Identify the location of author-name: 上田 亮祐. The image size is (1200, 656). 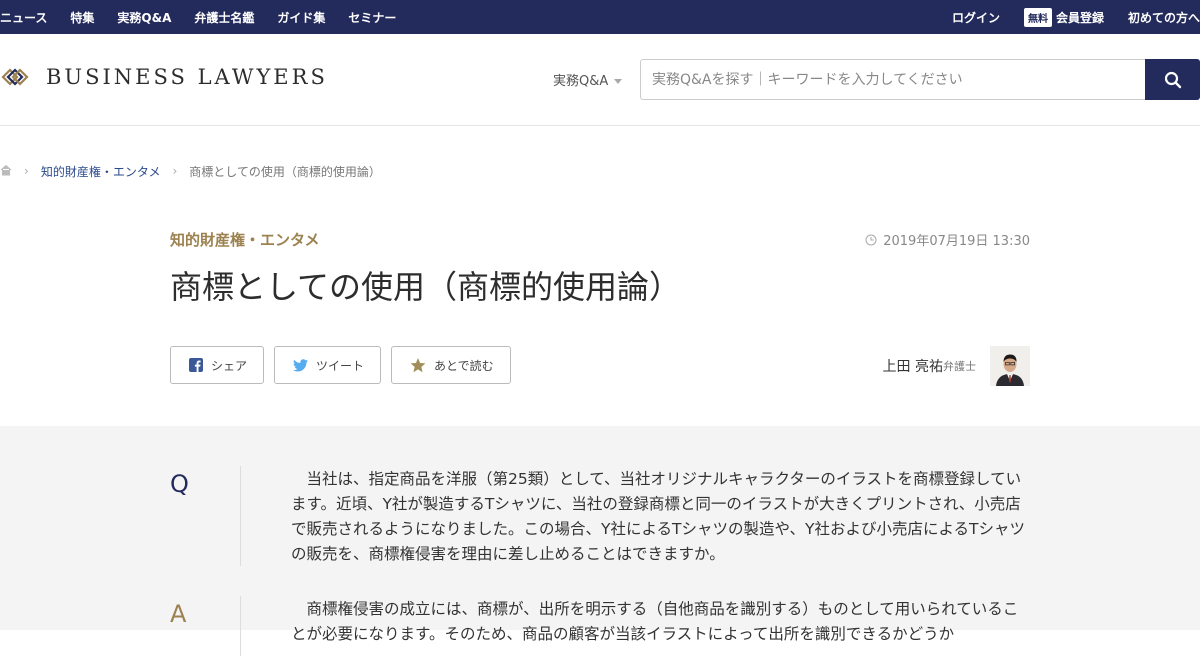
(912, 367).